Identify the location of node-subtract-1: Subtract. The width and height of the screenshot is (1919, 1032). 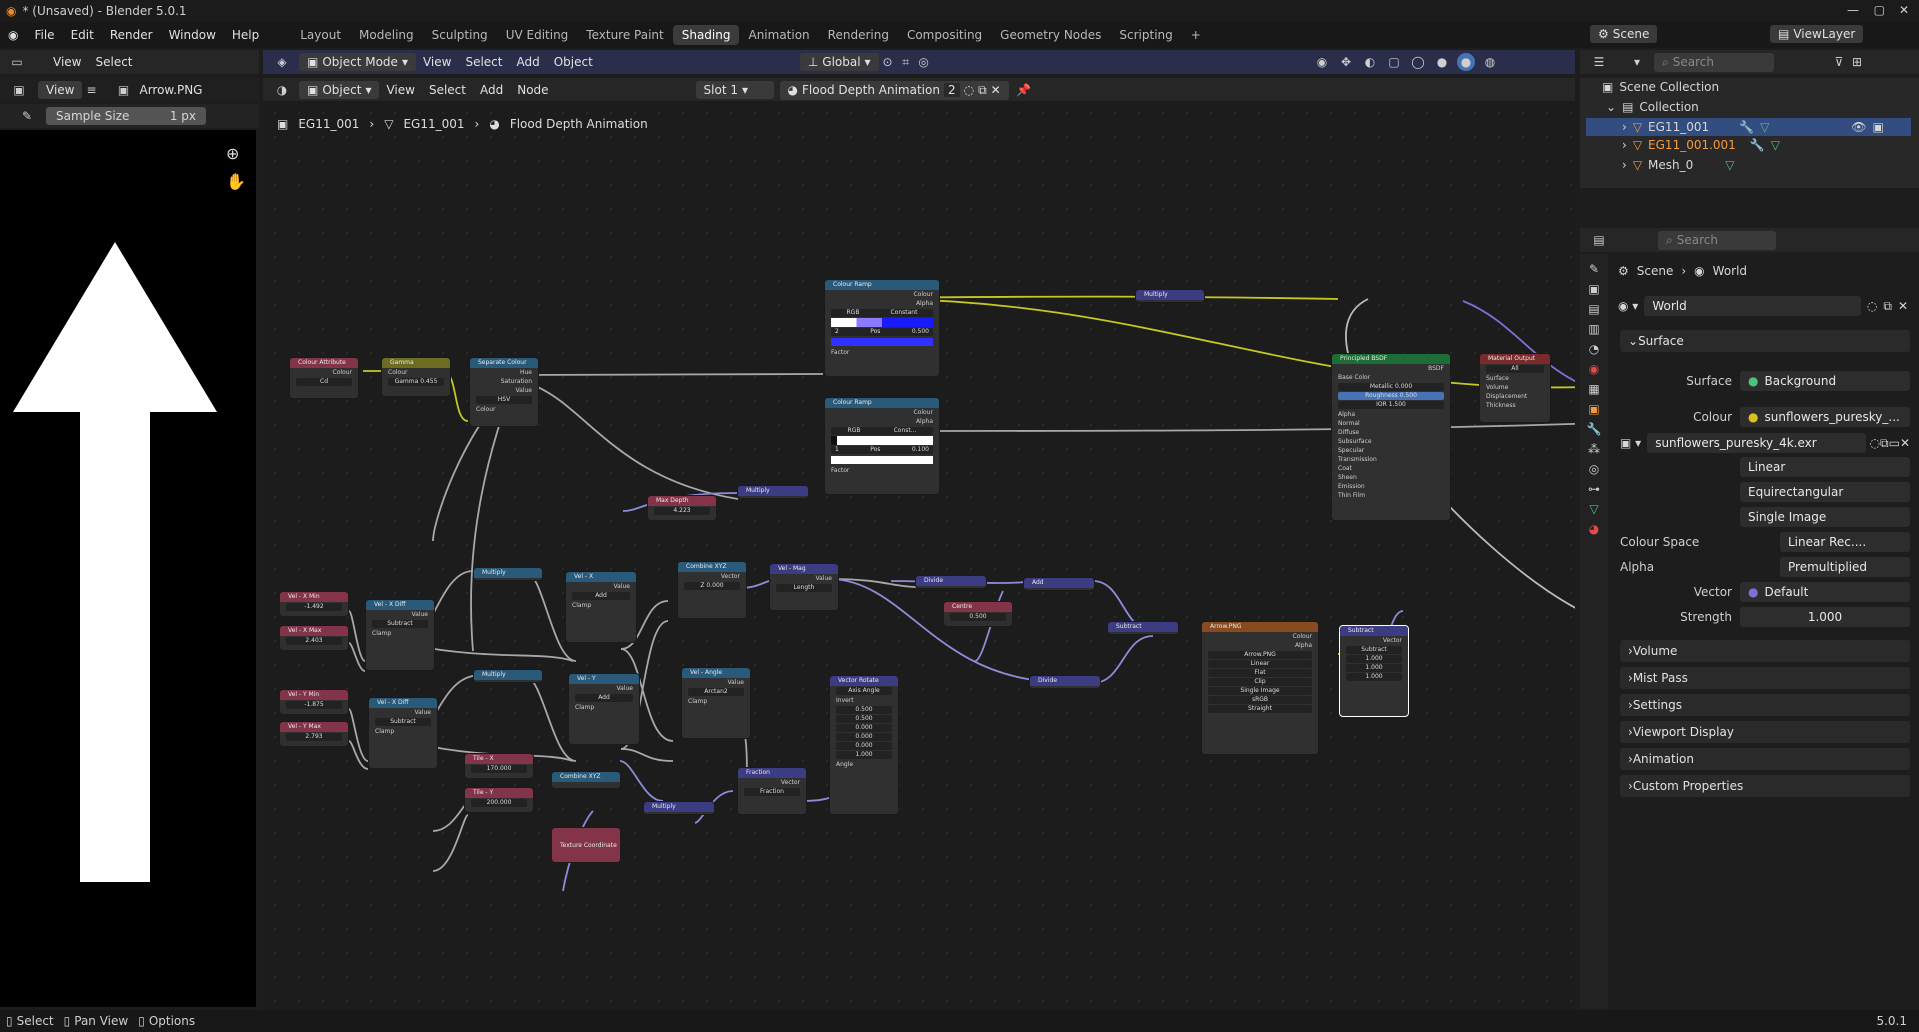
(1143, 628).